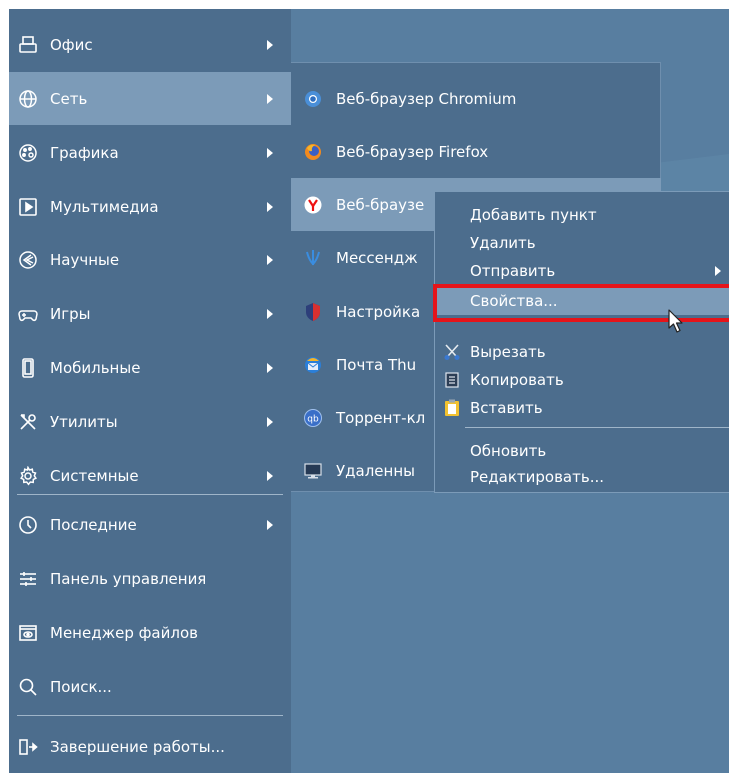 This screenshot has width=729, height=773. I want to click on office-icon, so click(28, 45).